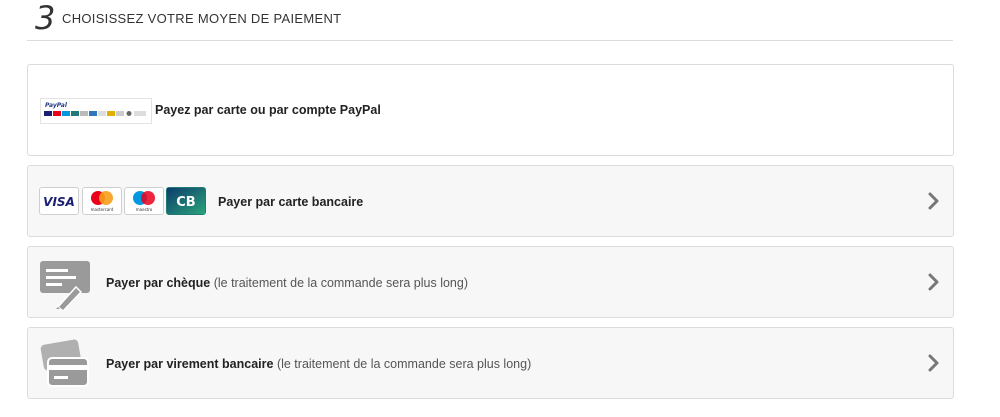 This screenshot has width=1000, height=417. I want to click on step-number: 3, so click(45, 18).